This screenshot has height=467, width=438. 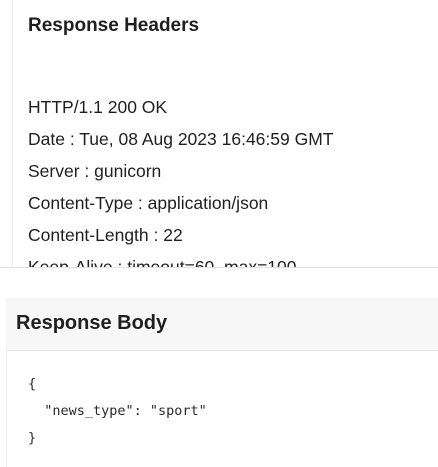 What do you see at coordinates (105, 235) in the screenshot?
I see `header-line-content-length: Content-Length : 22` at bounding box center [105, 235].